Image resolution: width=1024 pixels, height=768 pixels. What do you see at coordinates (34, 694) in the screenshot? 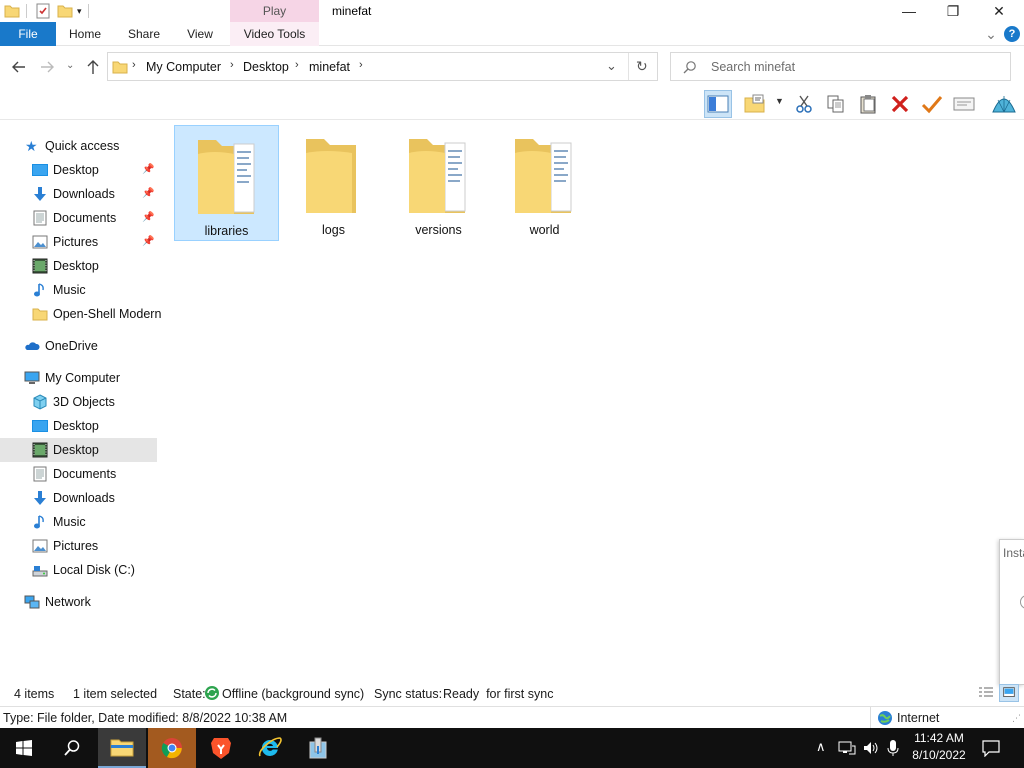
I see `item-count: 4 items` at bounding box center [34, 694].